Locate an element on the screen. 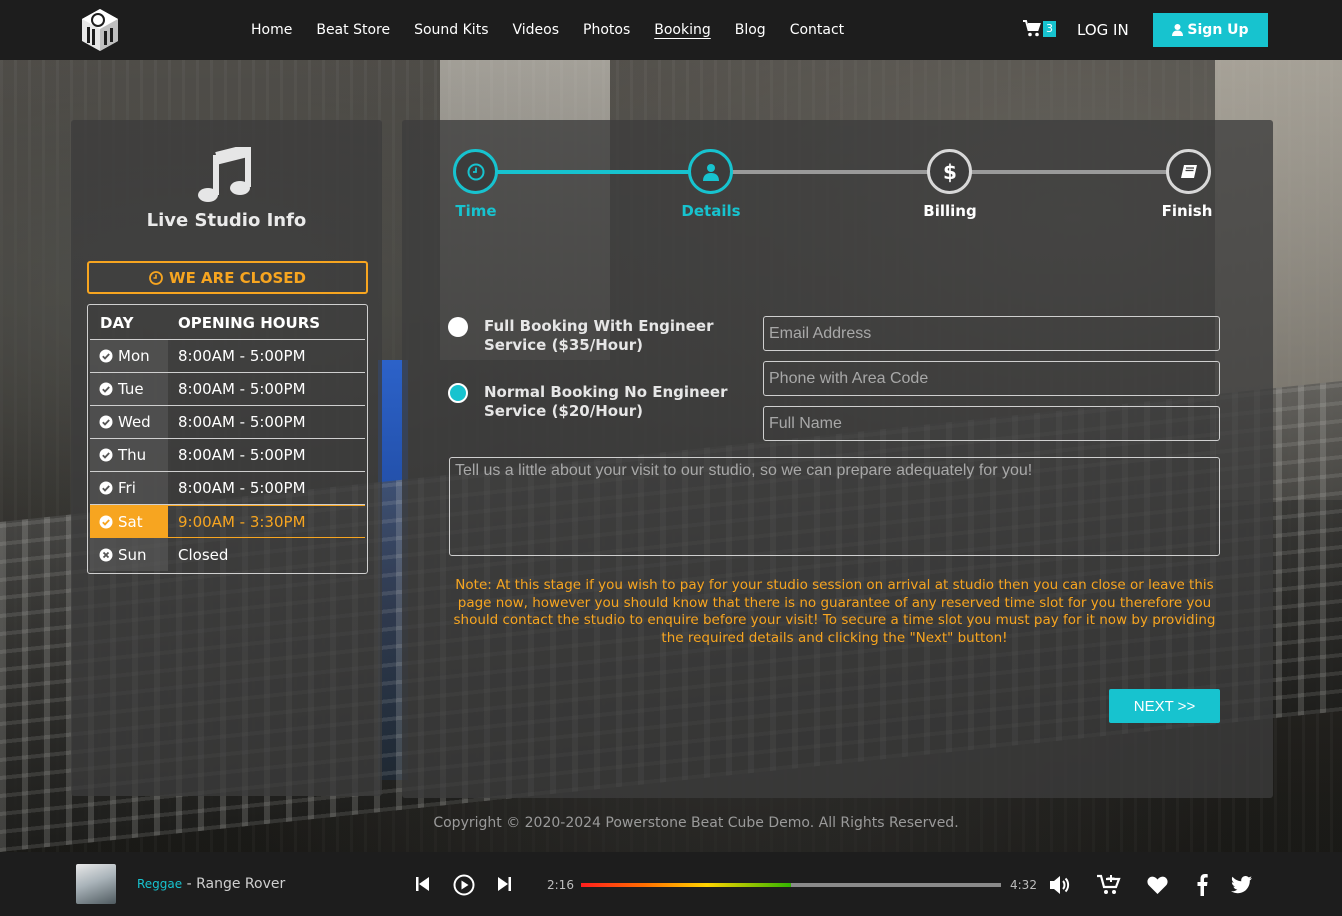 This screenshot has height=916, width=1342. track-info: Reggae - Range Rover is located at coordinates (211, 884).